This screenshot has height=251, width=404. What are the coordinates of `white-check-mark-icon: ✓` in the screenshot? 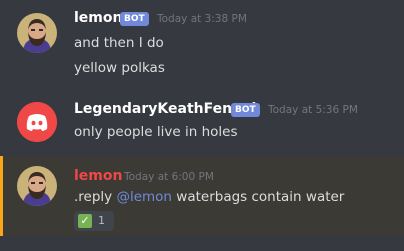 It's located at (85, 221).